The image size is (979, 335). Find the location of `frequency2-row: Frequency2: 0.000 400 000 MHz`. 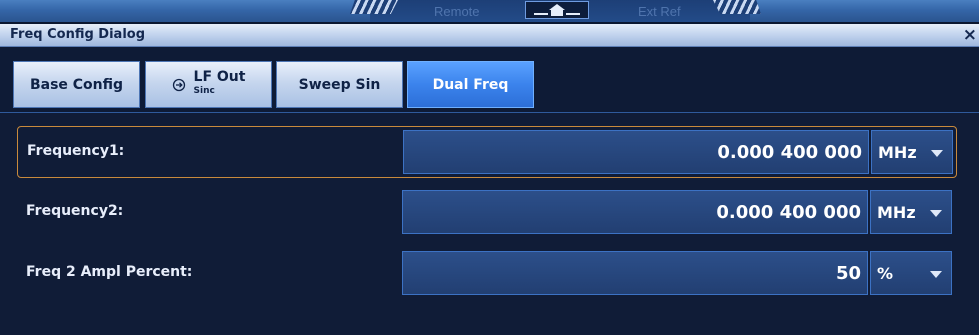

frequency2-row: Frequency2: 0.000 400 000 MHz is located at coordinates (487, 213).